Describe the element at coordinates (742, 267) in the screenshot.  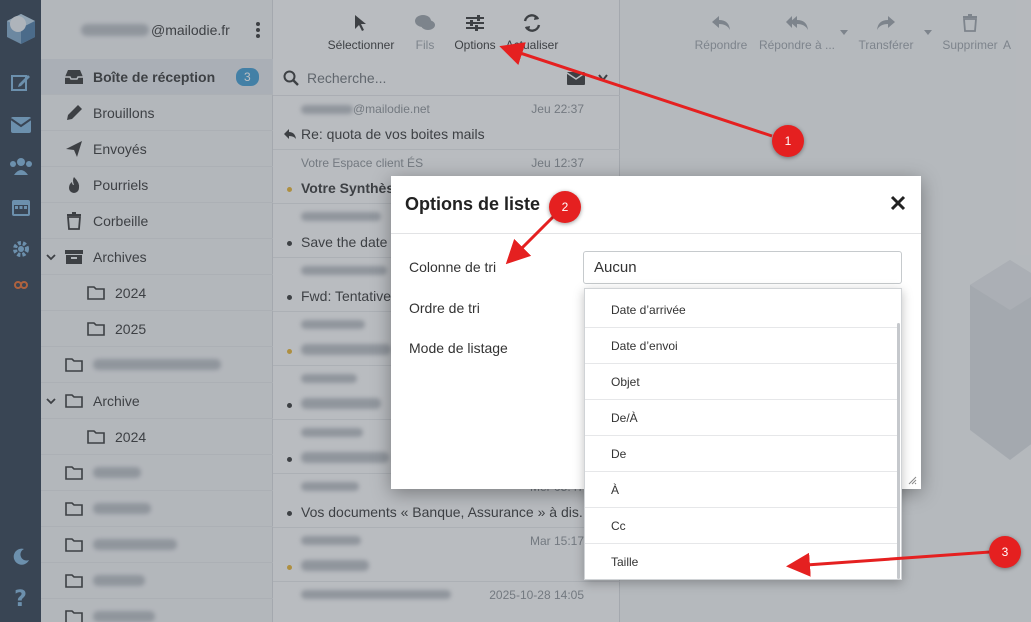
I see `sort-column-select: Aucun` at that location.